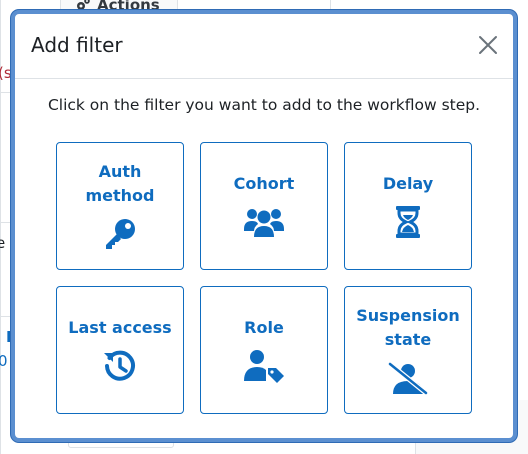  Describe the element at coordinates (120, 183) in the screenshot. I see `filter-label: Auth method` at that location.